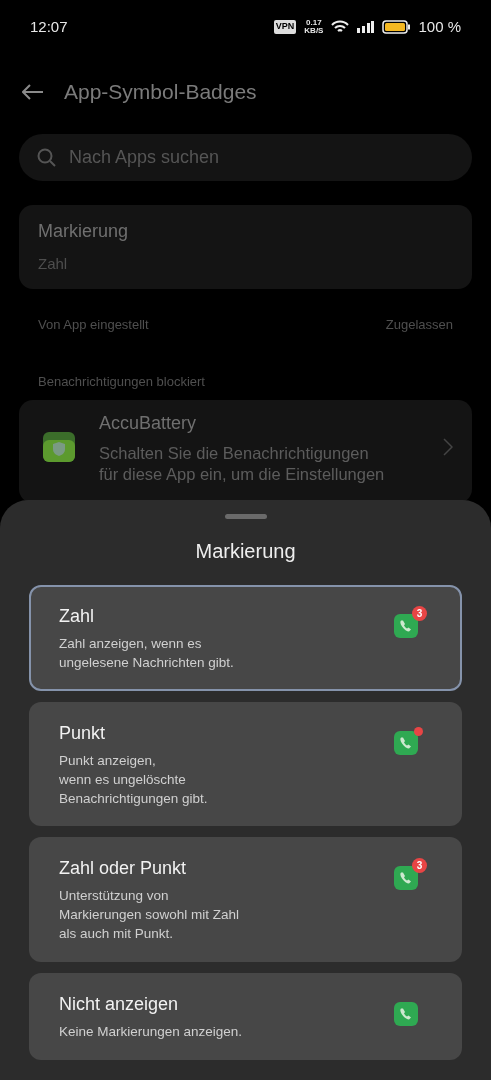 Image resolution: width=491 pixels, height=1080 pixels. Describe the element at coordinates (123, 869) in the screenshot. I see `option-title: Zahl oder Punkt` at that location.